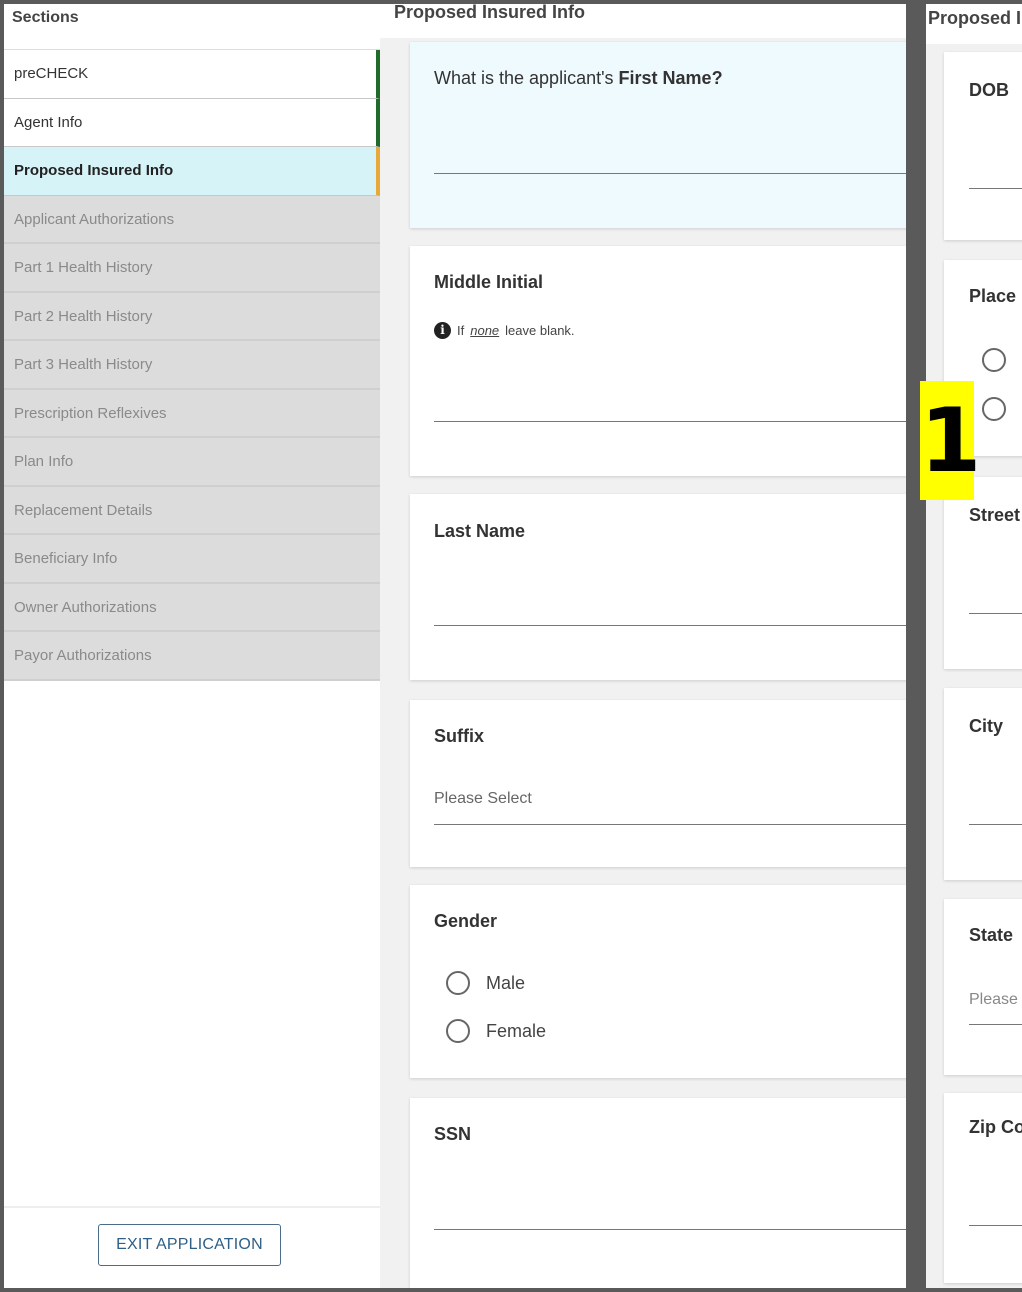 The image size is (1022, 1292). Describe the element at coordinates (983, 573) in the screenshot. I see `street-card: Street` at that location.